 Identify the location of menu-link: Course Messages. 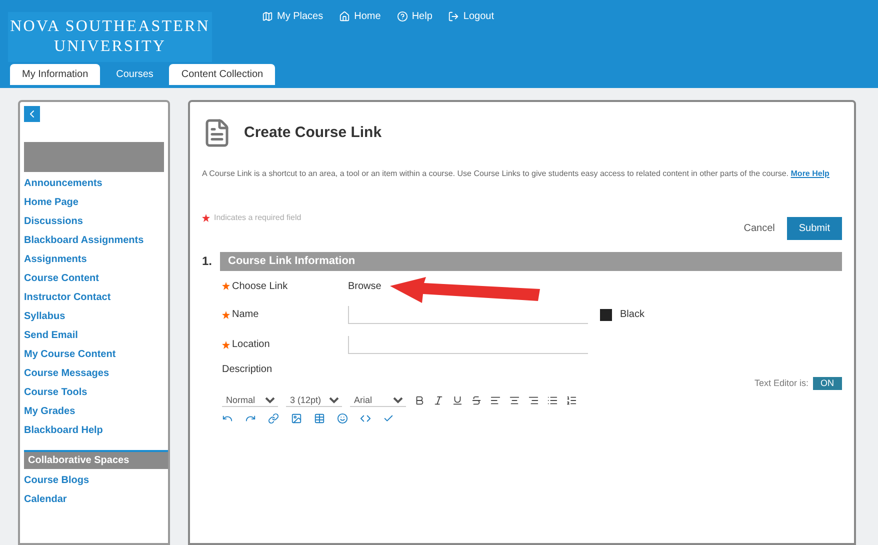
(96, 373).